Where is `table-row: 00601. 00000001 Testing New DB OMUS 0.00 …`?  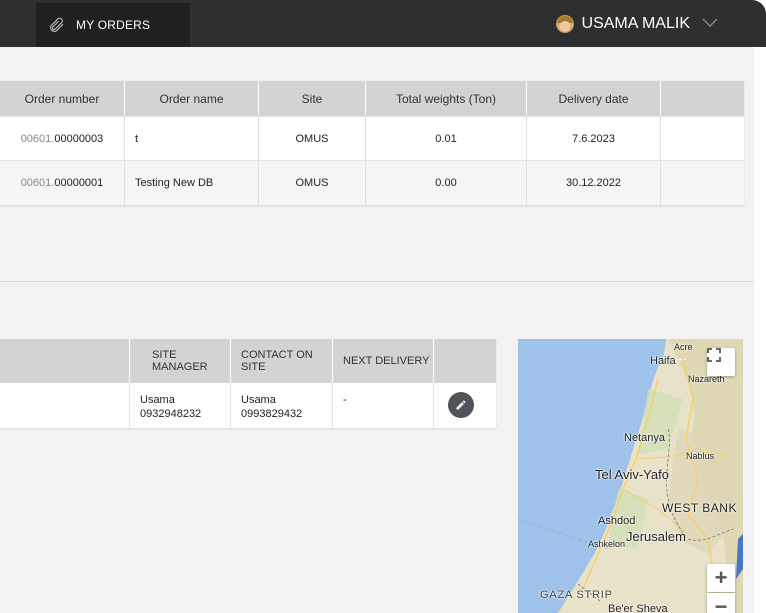
table-row: 00601. 00000001 Testing New DB OMUS 0.00 … is located at coordinates (372, 182).